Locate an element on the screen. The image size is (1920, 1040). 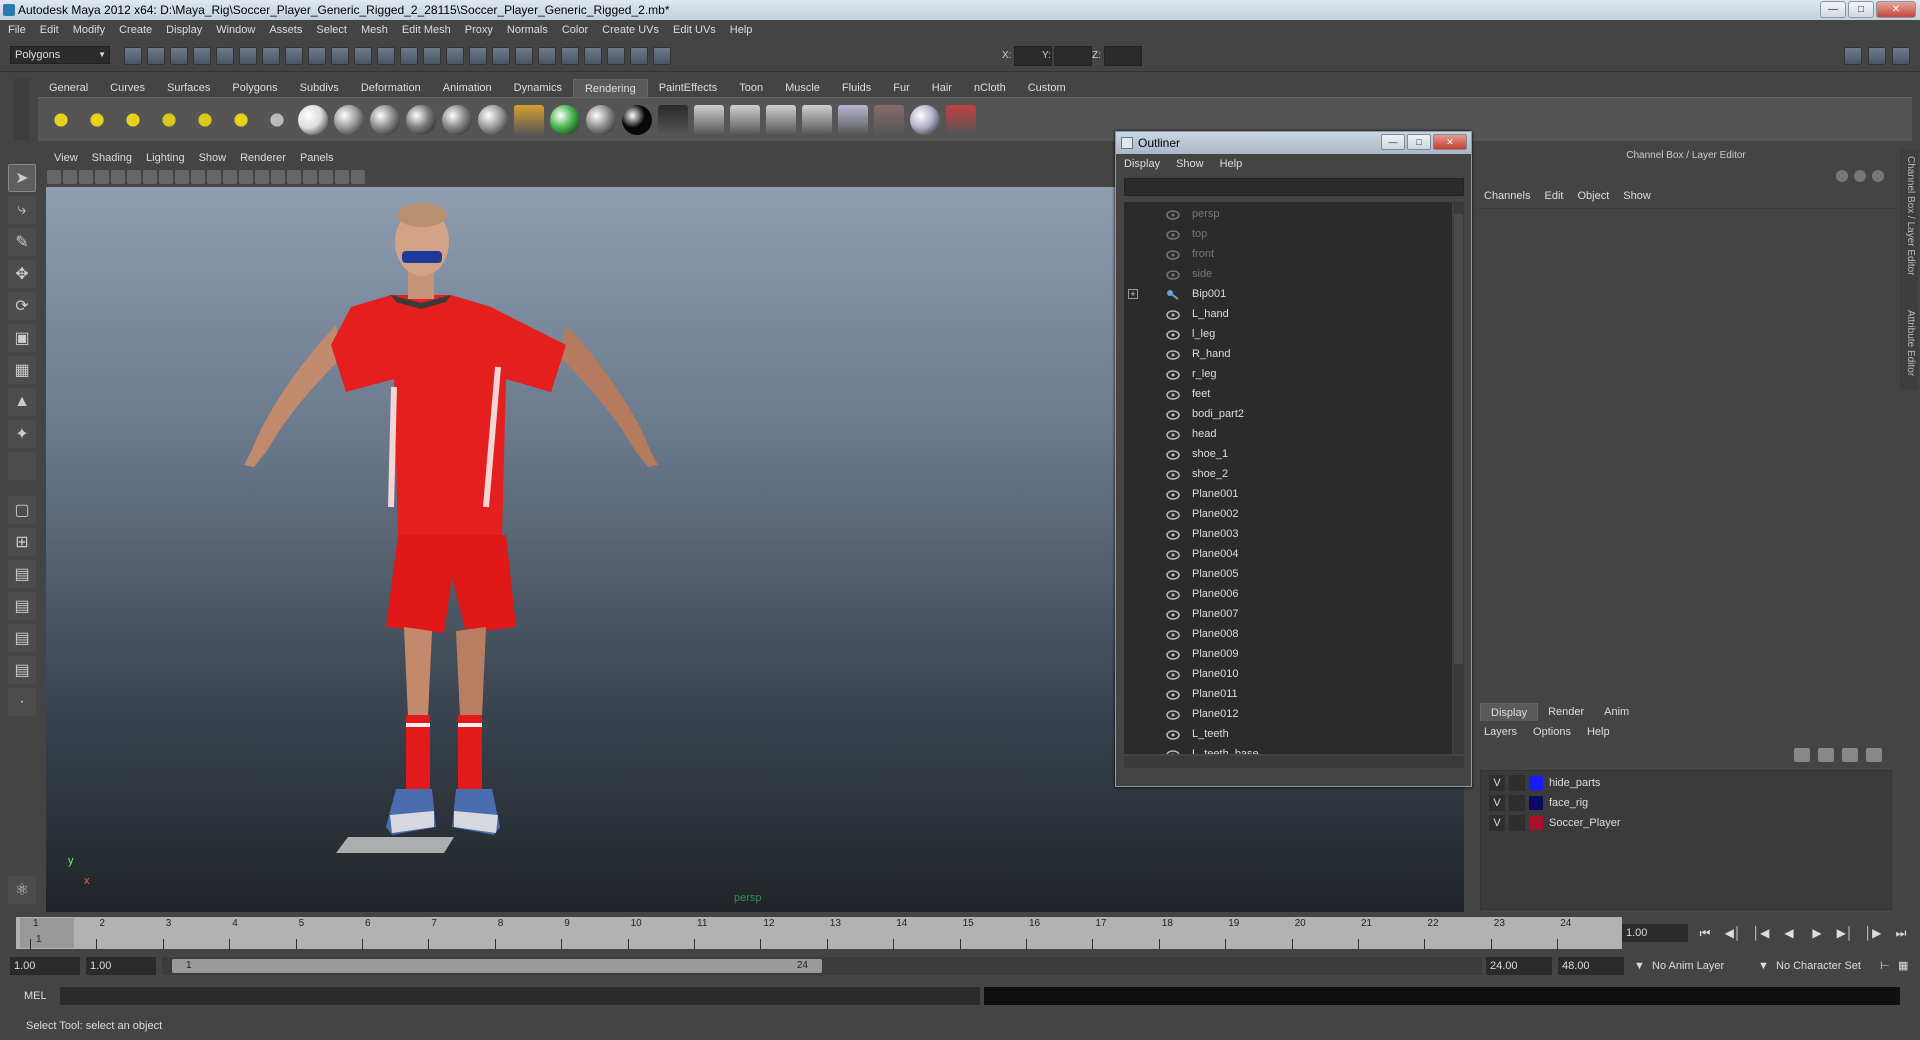
manipulator-icon is located at coordinates (1842, 176).